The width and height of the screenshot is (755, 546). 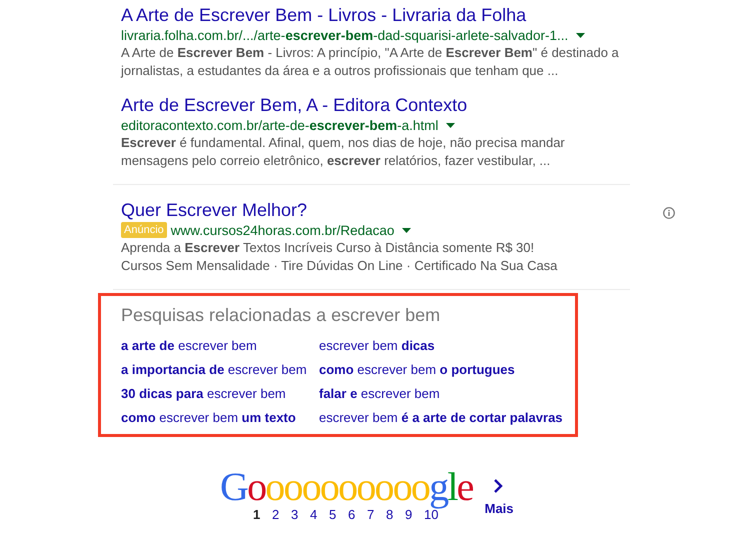 I want to click on page-link: 8, so click(x=395, y=514).